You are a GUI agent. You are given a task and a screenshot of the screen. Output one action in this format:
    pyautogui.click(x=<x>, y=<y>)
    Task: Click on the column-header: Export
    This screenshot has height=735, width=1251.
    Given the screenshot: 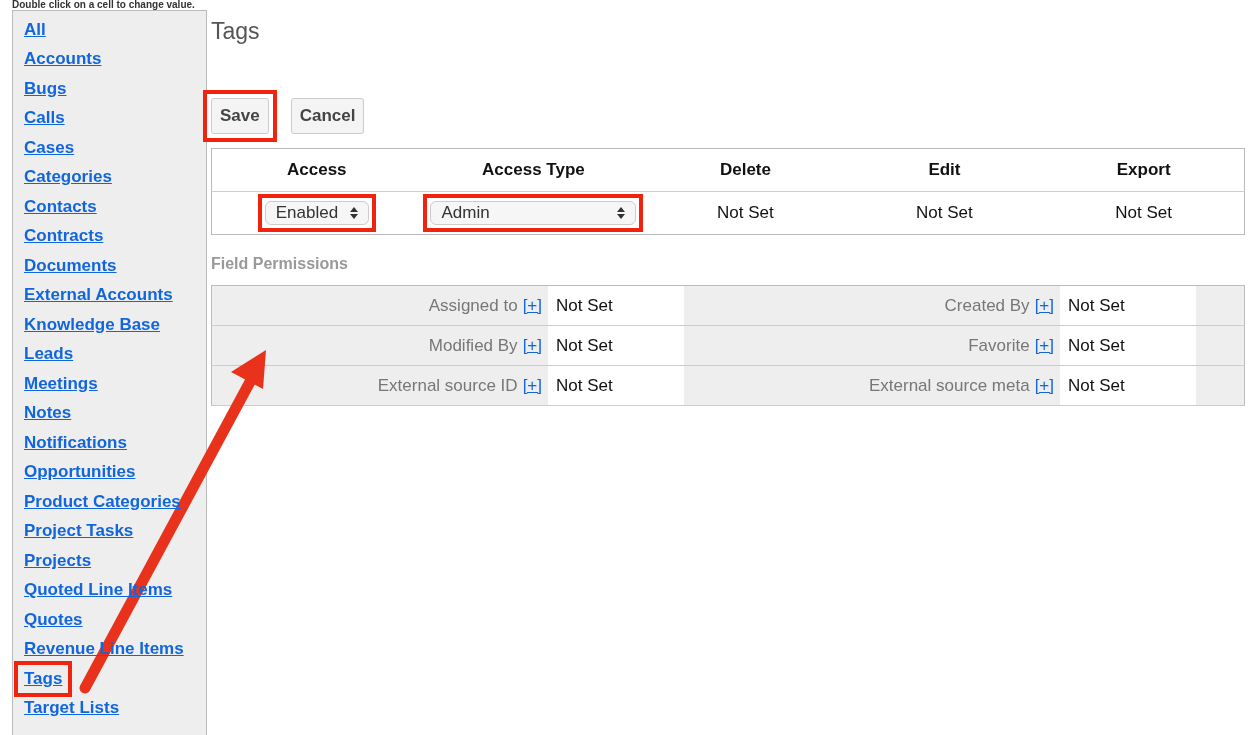 What is the action you would take?
    pyautogui.click(x=1144, y=170)
    